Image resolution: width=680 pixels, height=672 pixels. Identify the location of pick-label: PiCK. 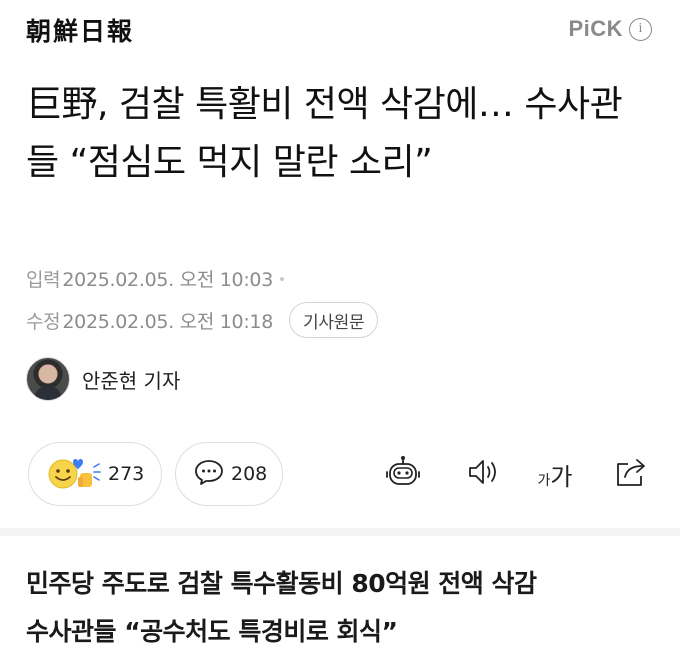
(595, 28).